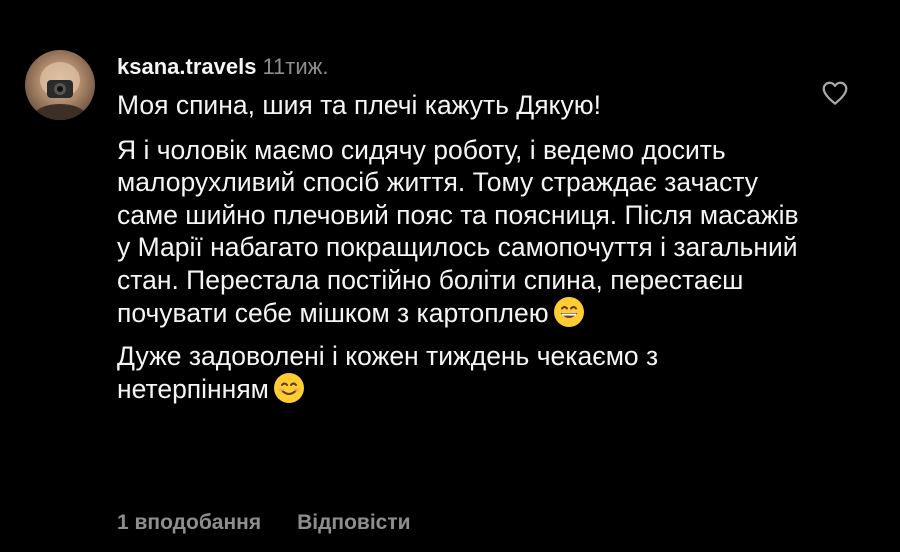 The image size is (900, 552). I want to click on avatar, so click(60, 85).